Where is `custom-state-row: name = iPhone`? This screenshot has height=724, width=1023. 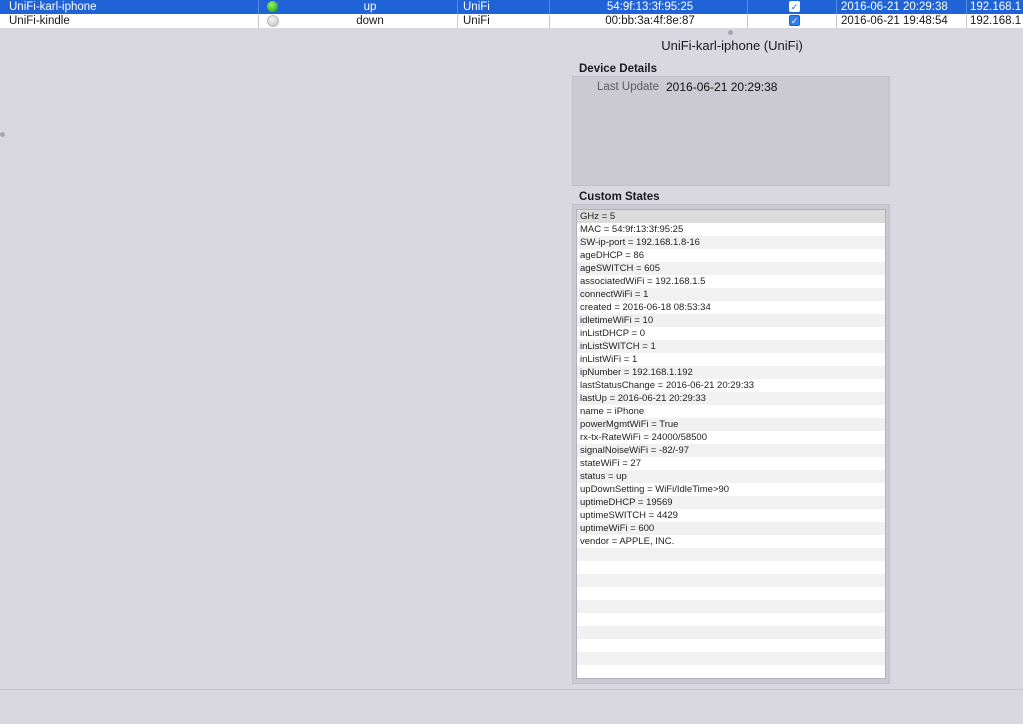
custom-state-row: name = iPhone is located at coordinates (731, 411).